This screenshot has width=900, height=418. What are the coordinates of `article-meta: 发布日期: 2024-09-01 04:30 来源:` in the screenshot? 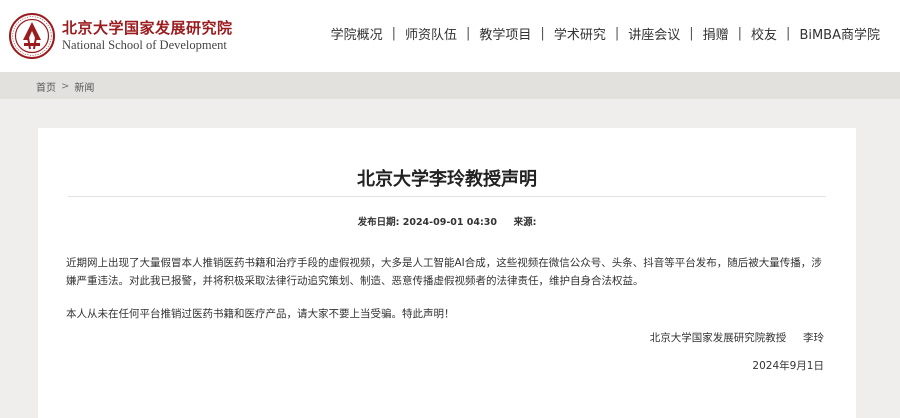 It's located at (447, 221).